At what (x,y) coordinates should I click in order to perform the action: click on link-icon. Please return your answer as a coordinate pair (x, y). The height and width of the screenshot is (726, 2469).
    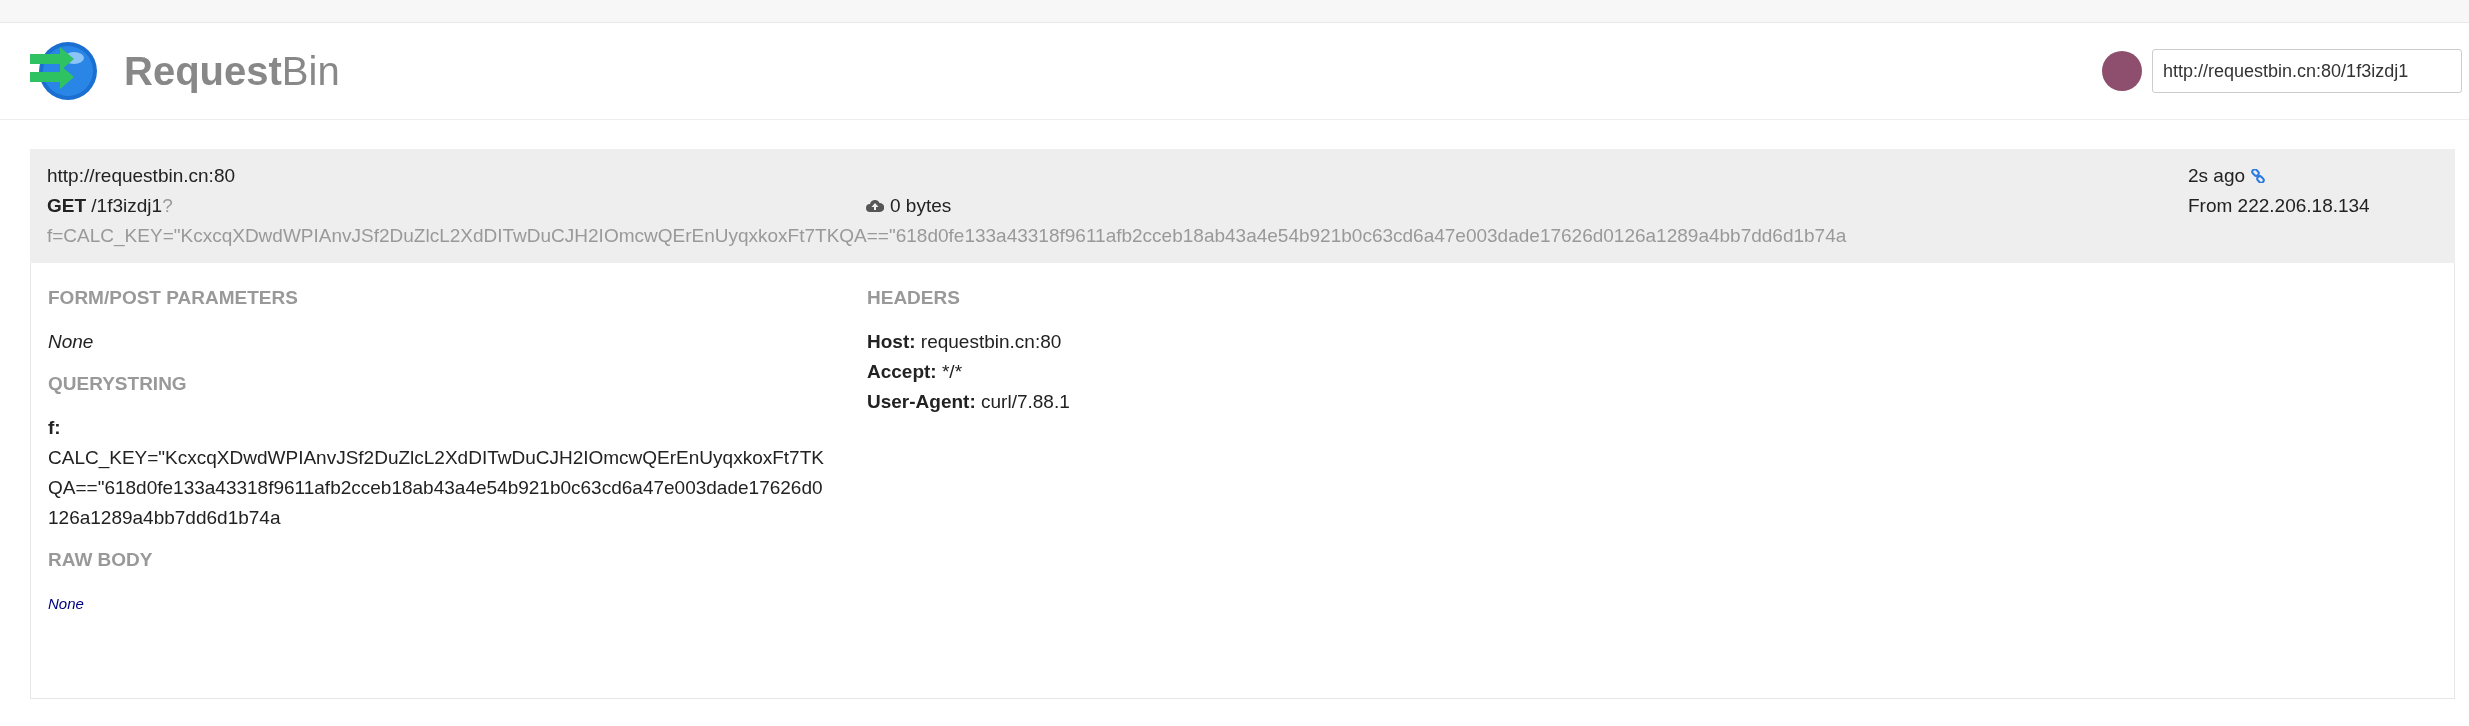
    Looking at the image, I should click on (2258, 176).